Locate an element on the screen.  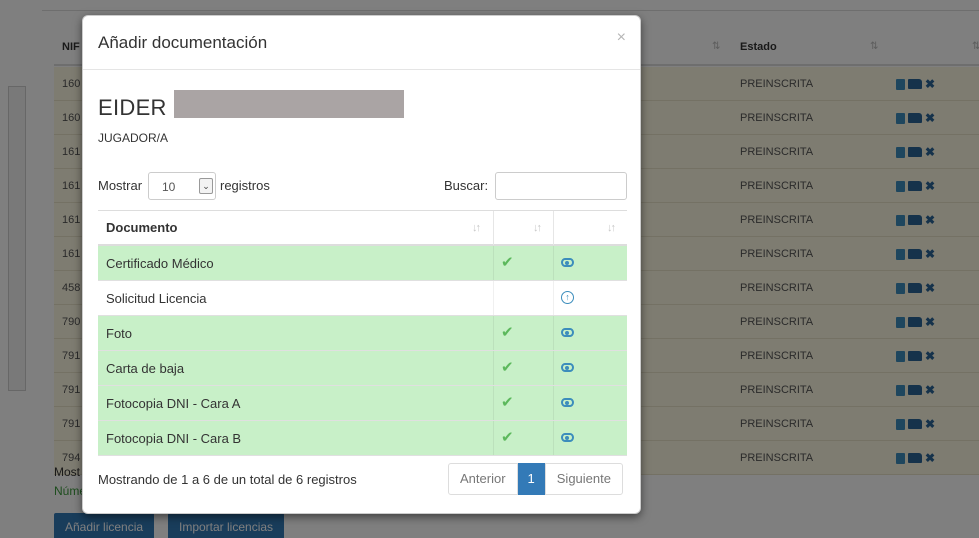
table-row: Carta de baja ✔ is located at coordinates (362, 368).